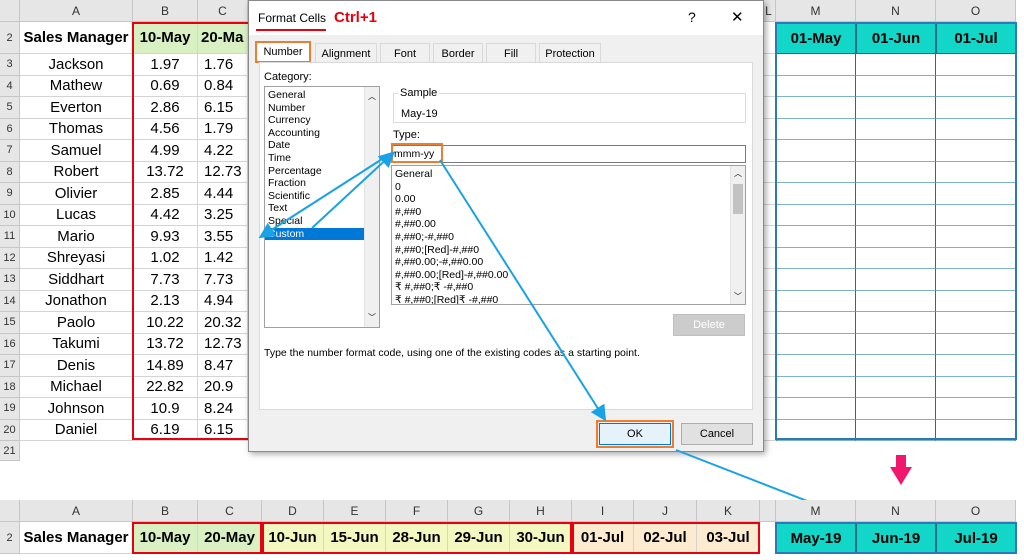 This screenshot has height=560, width=1024. I want to click on tab-alignment: Alignment, so click(346, 53).